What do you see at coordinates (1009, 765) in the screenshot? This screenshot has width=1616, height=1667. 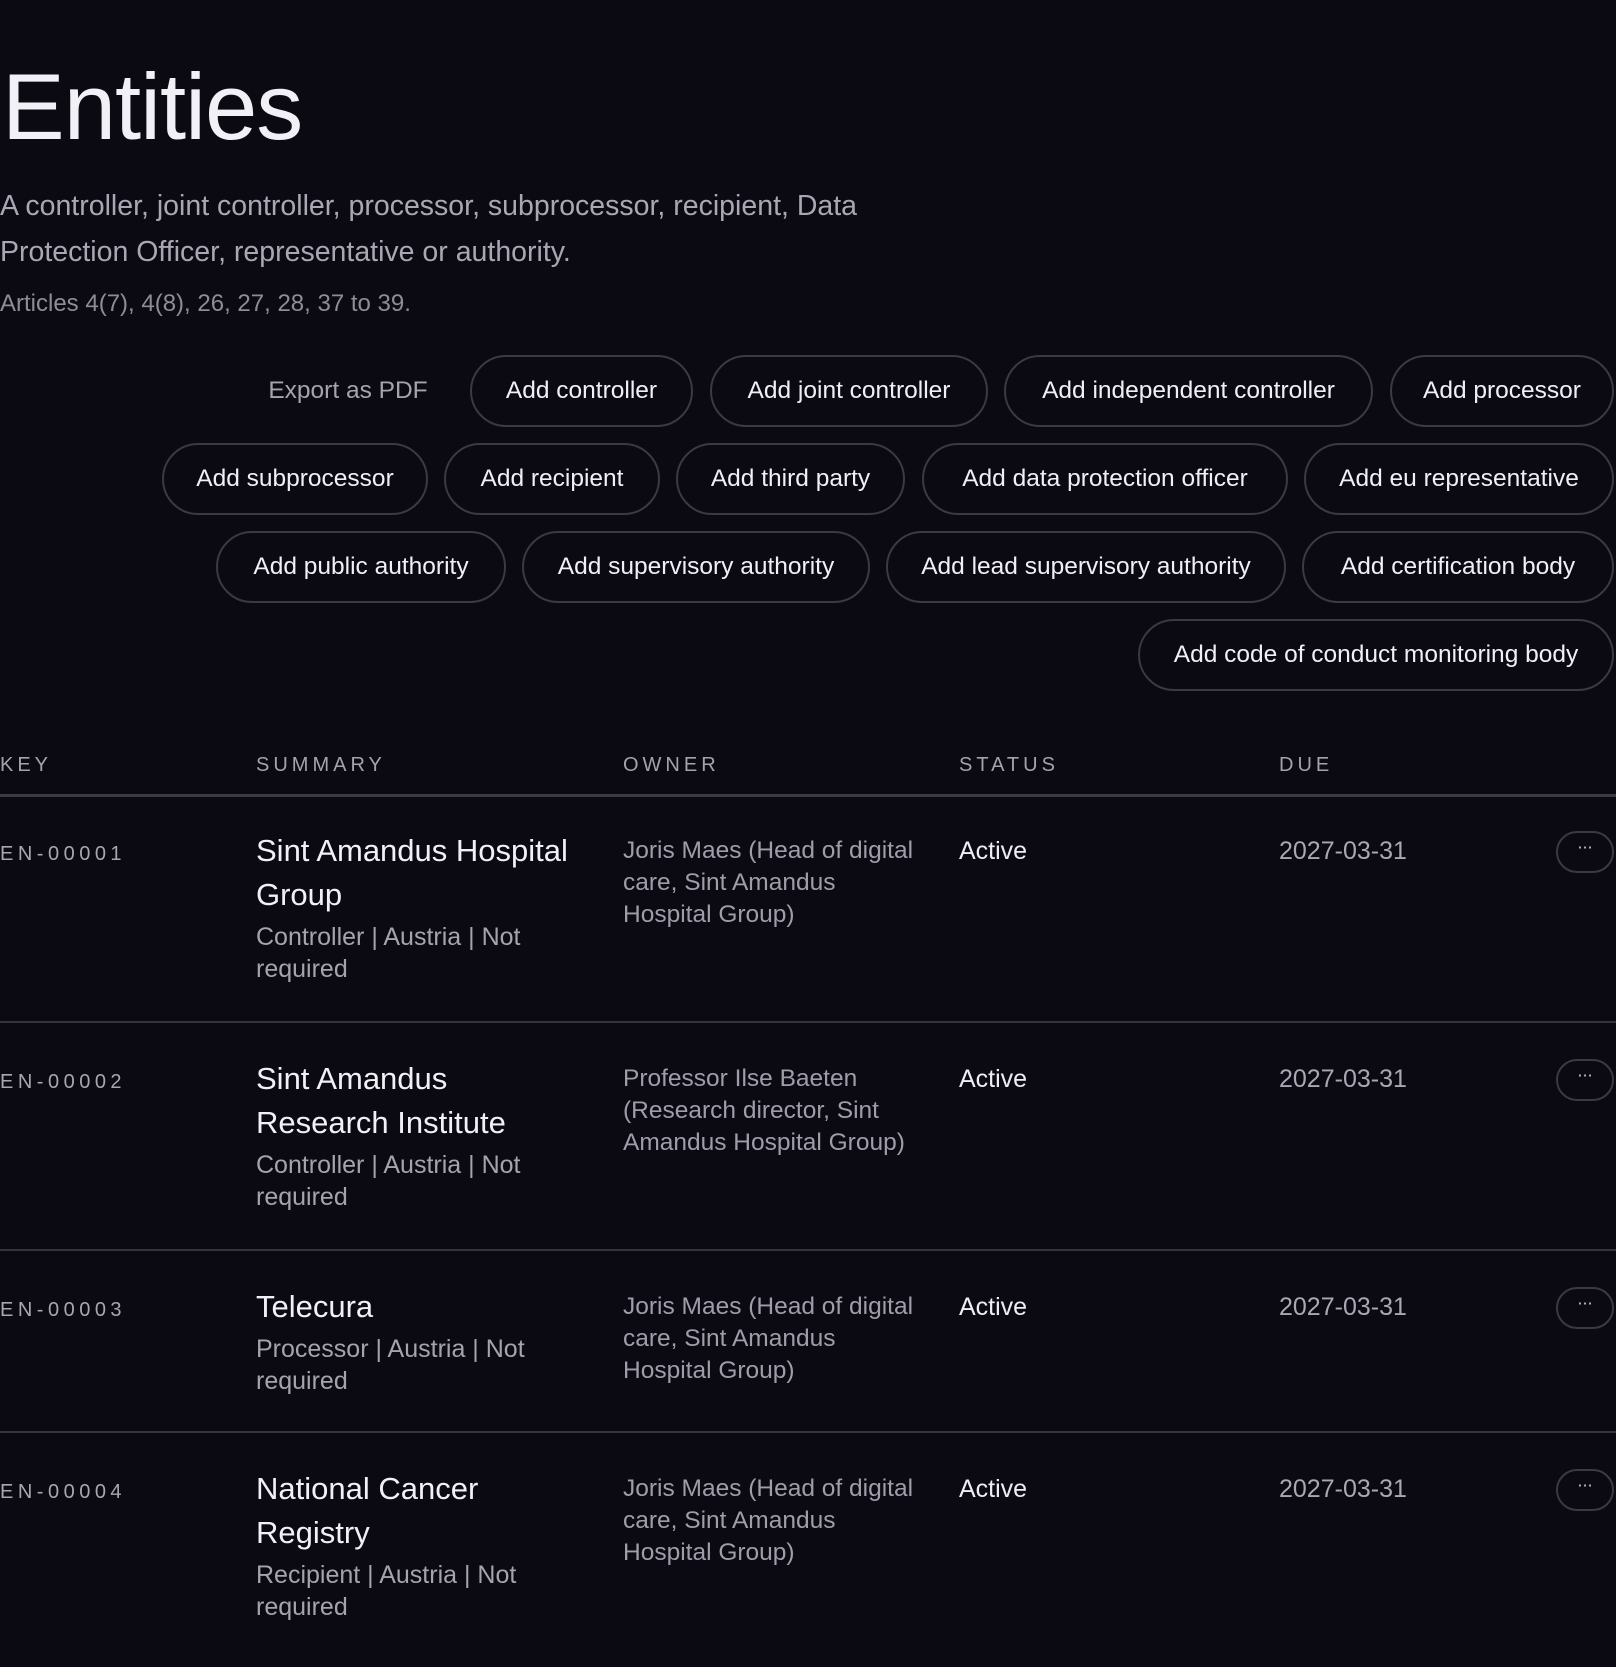 I see `column-header-status: STATUS` at bounding box center [1009, 765].